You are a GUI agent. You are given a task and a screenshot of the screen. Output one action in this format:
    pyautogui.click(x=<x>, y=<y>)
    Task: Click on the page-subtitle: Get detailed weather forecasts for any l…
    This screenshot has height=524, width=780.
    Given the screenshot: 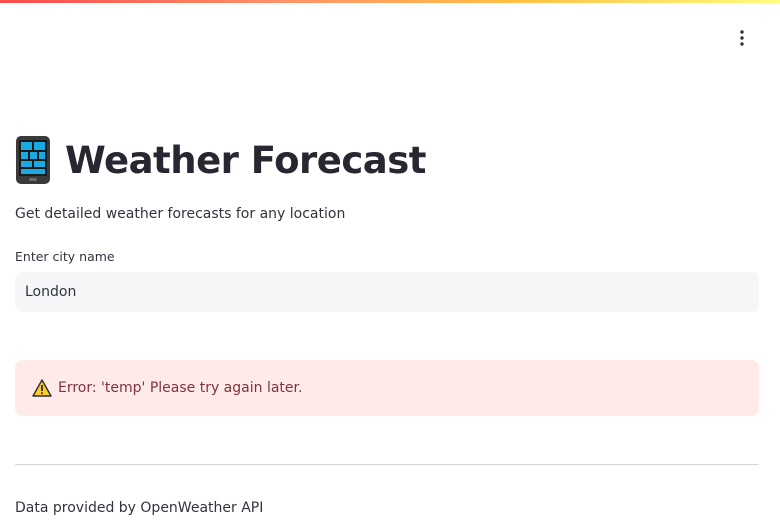 What is the action you would take?
    pyautogui.click(x=180, y=214)
    